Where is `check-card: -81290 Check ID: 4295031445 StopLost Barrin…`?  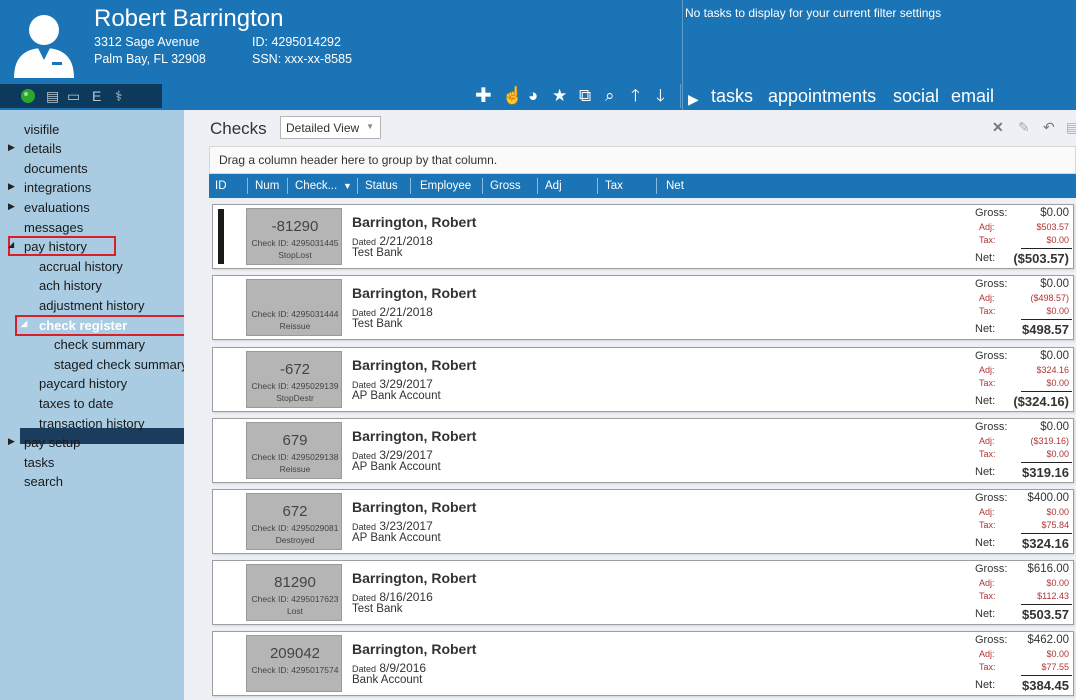
check-card: -81290 Check ID: 4295031445 StopLost Barrin… is located at coordinates (643, 236).